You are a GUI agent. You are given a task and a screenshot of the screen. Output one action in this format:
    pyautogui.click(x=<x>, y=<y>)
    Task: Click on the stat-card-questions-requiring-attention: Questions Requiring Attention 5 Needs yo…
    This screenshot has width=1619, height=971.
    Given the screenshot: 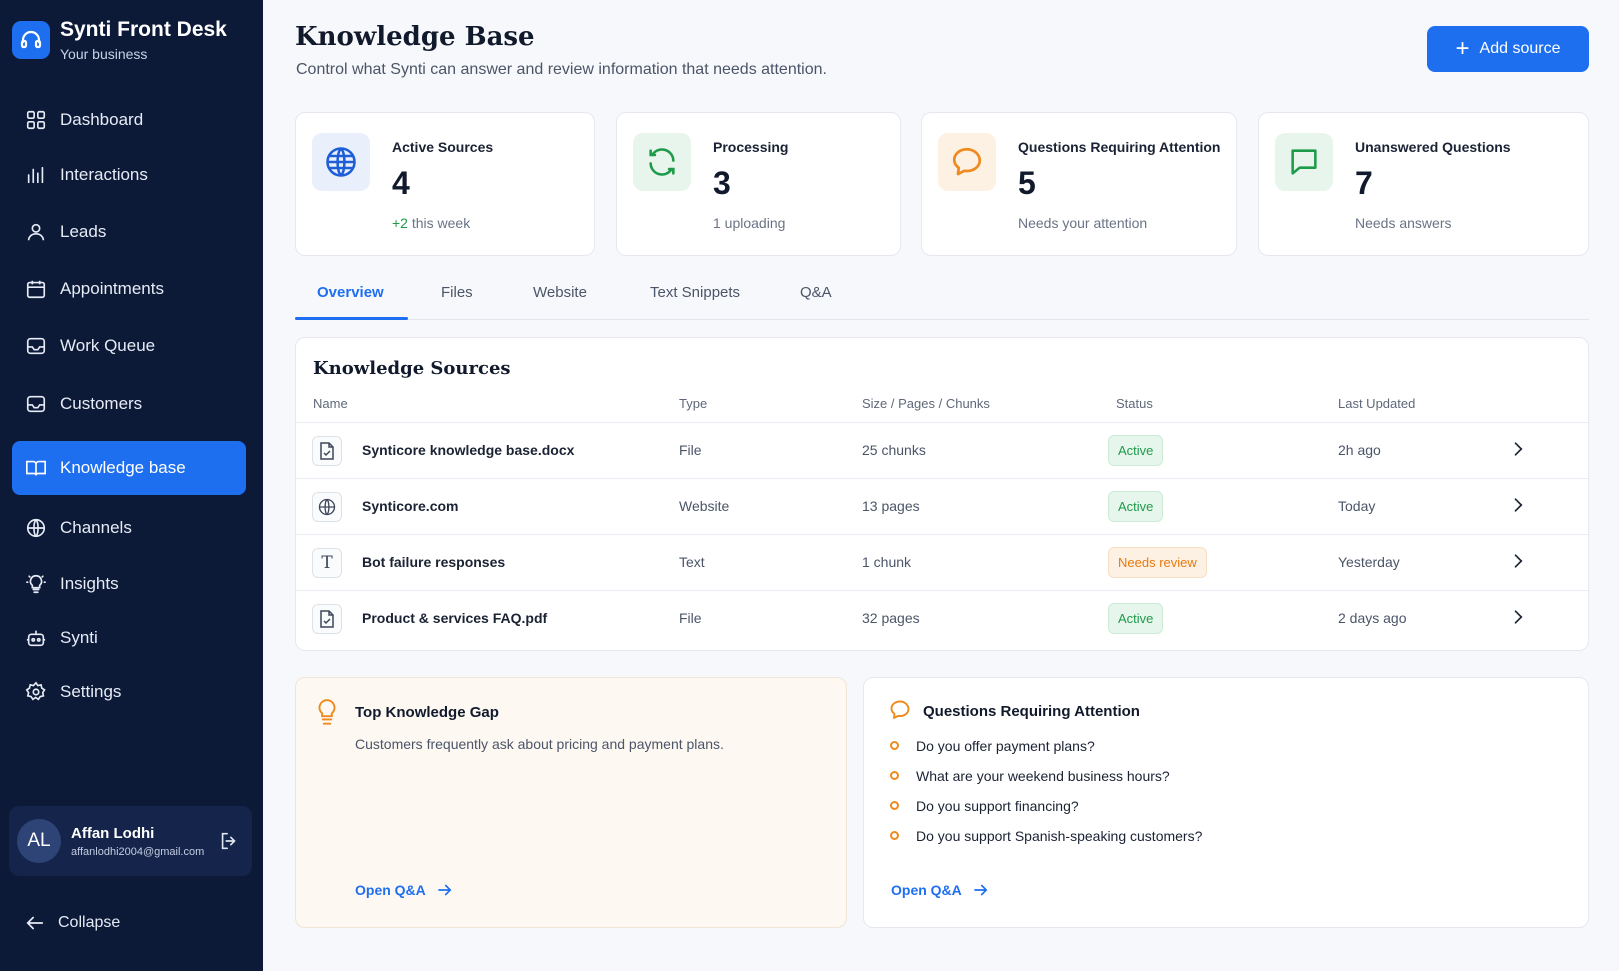 What is the action you would take?
    pyautogui.click(x=1079, y=184)
    